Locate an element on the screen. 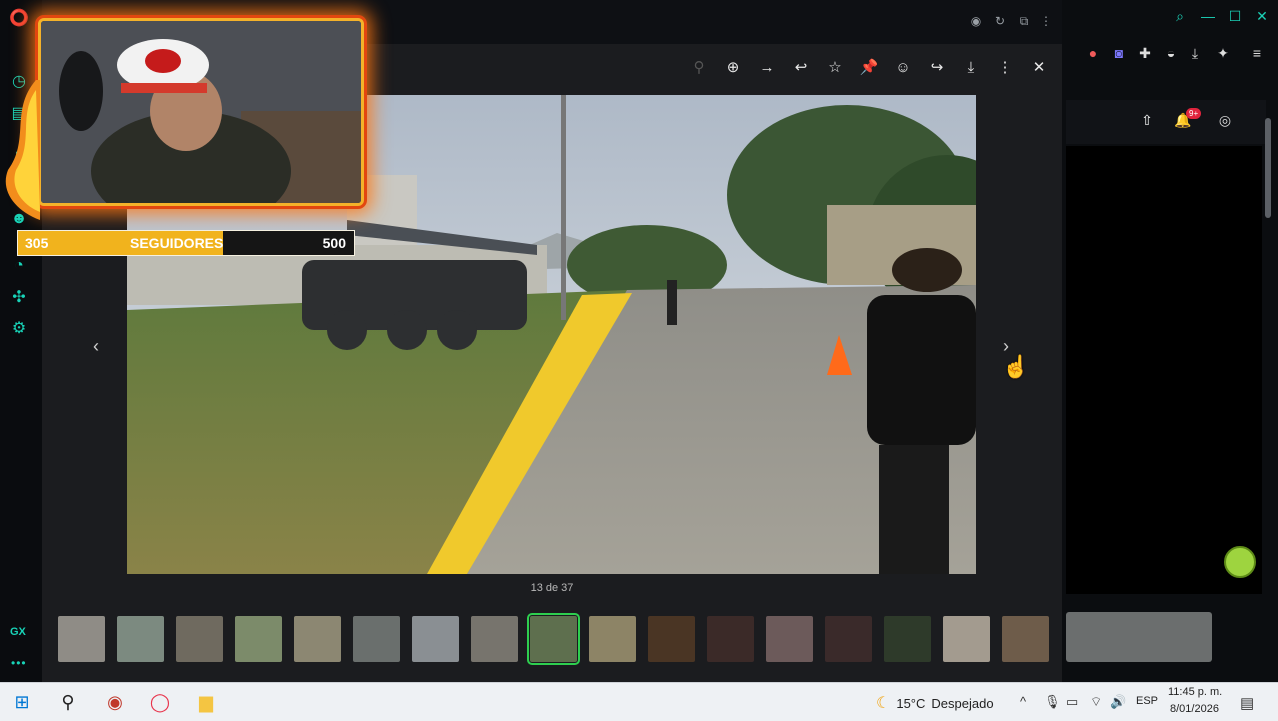  vpn-icon: ◒ is located at coordinates (1171, 53).